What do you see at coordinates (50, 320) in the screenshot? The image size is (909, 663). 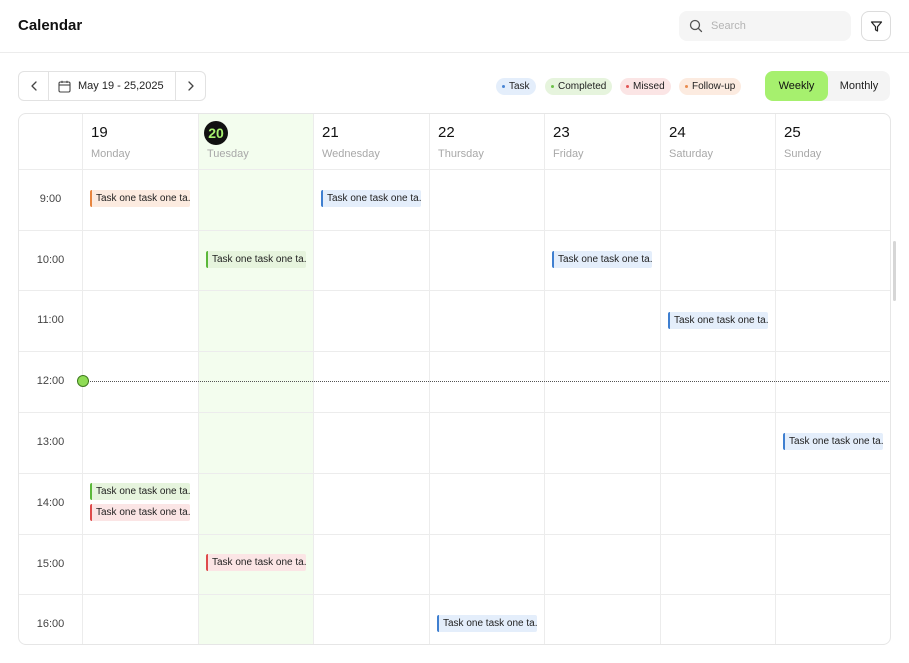 I see `time-label: 11:00` at bounding box center [50, 320].